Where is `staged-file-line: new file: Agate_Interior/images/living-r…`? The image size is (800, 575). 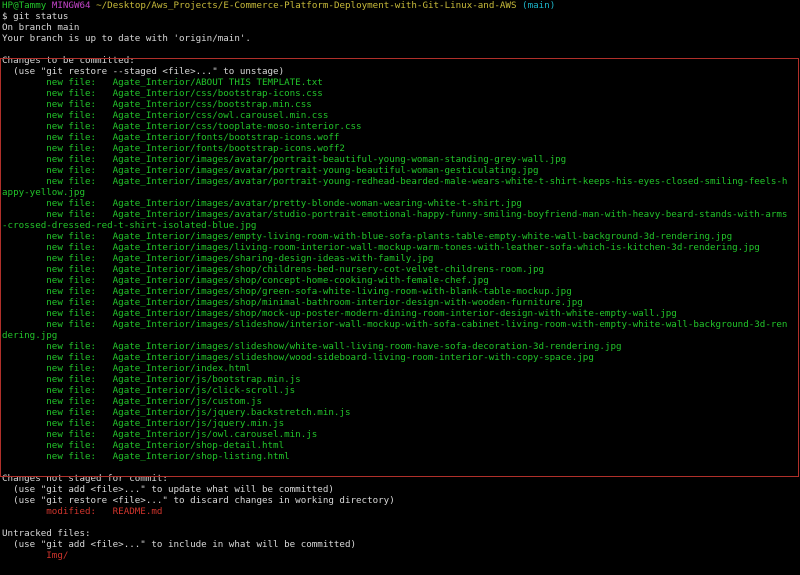
staged-file-line: new file: Agate_Interior/images/living-r… is located at coordinates (381, 247).